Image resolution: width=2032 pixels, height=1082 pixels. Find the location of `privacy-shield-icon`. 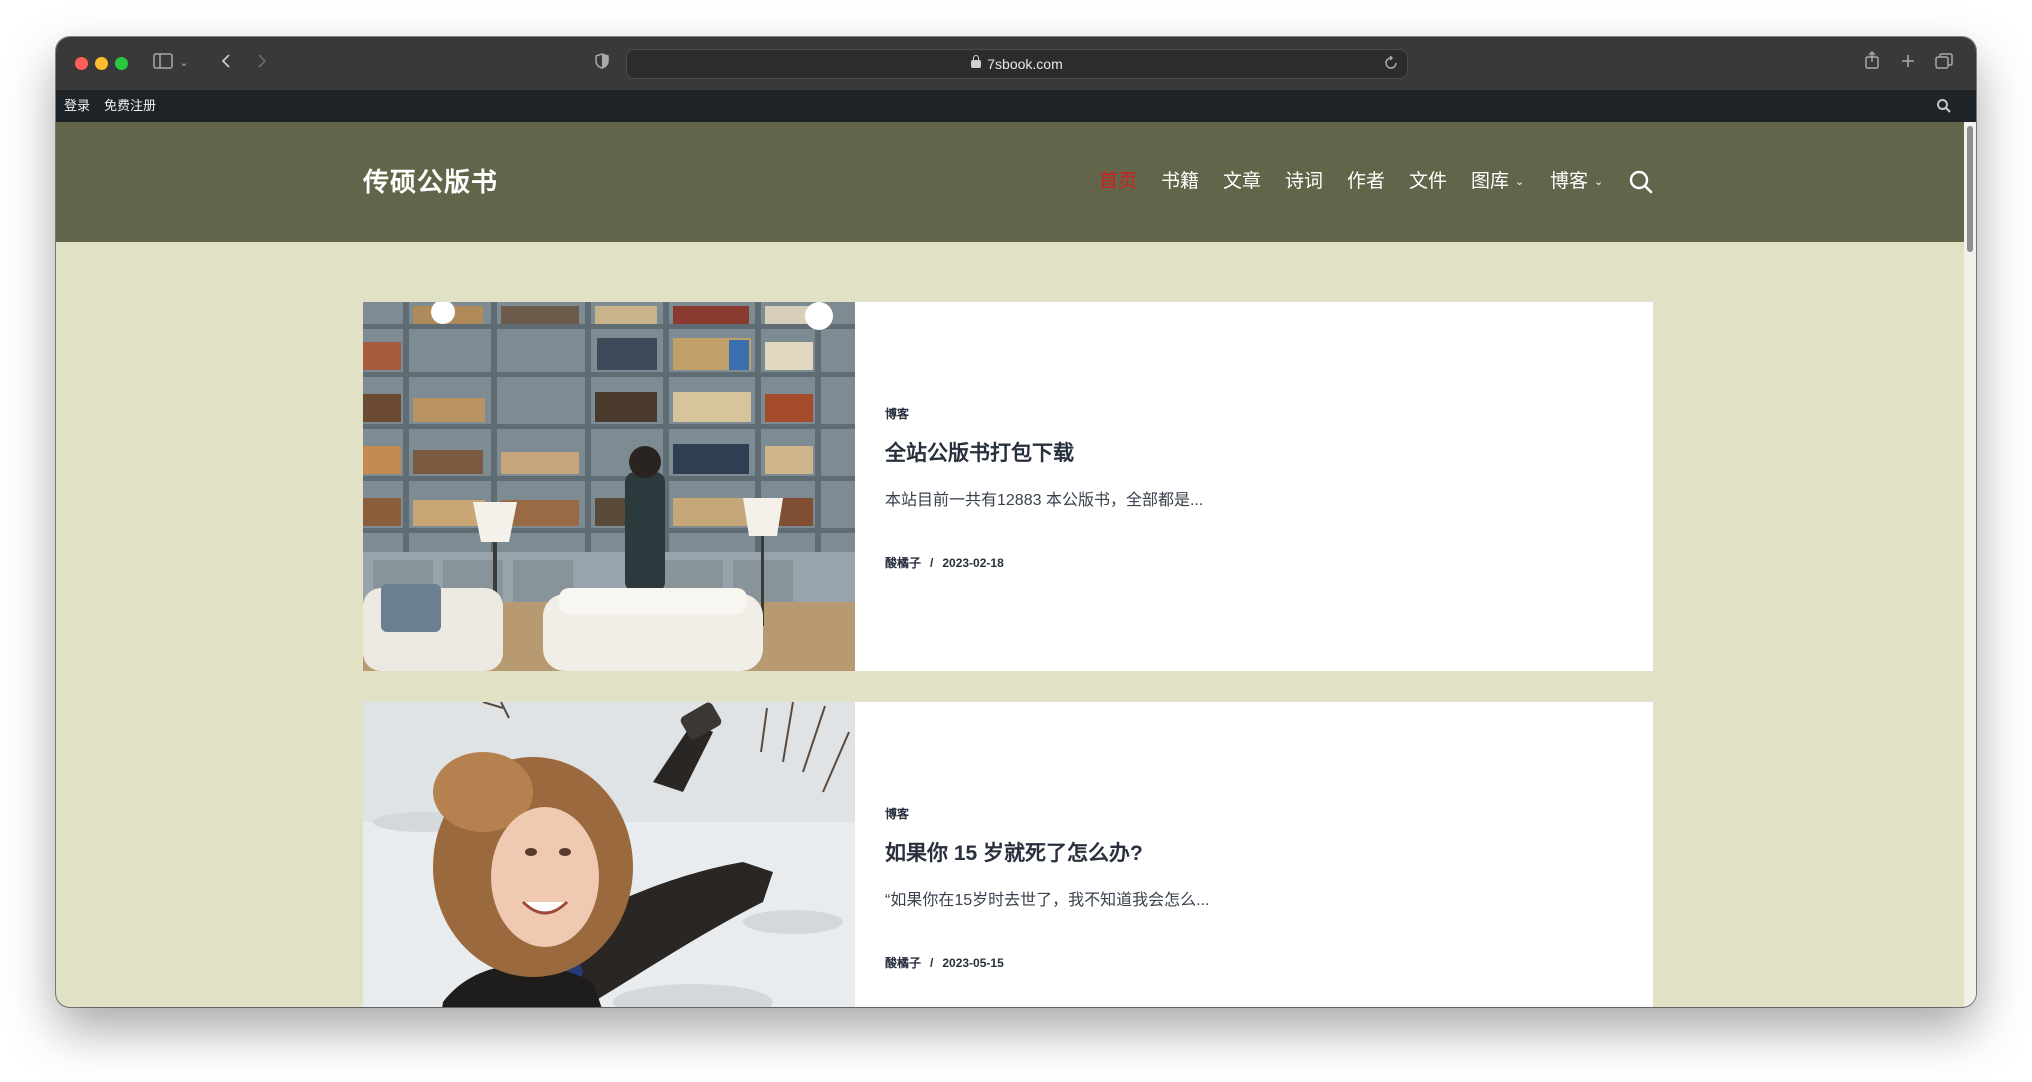

privacy-shield-icon is located at coordinates (602, 63).